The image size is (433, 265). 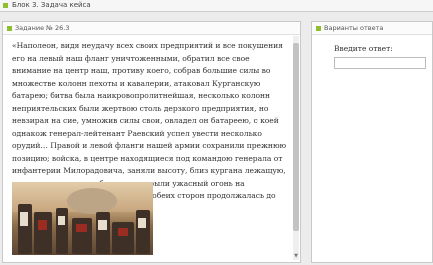 What do you see at coordinates (42, 28) in the screenshot?
I see `task-number: Задание № 26.3` at bounding box center [42, 28].